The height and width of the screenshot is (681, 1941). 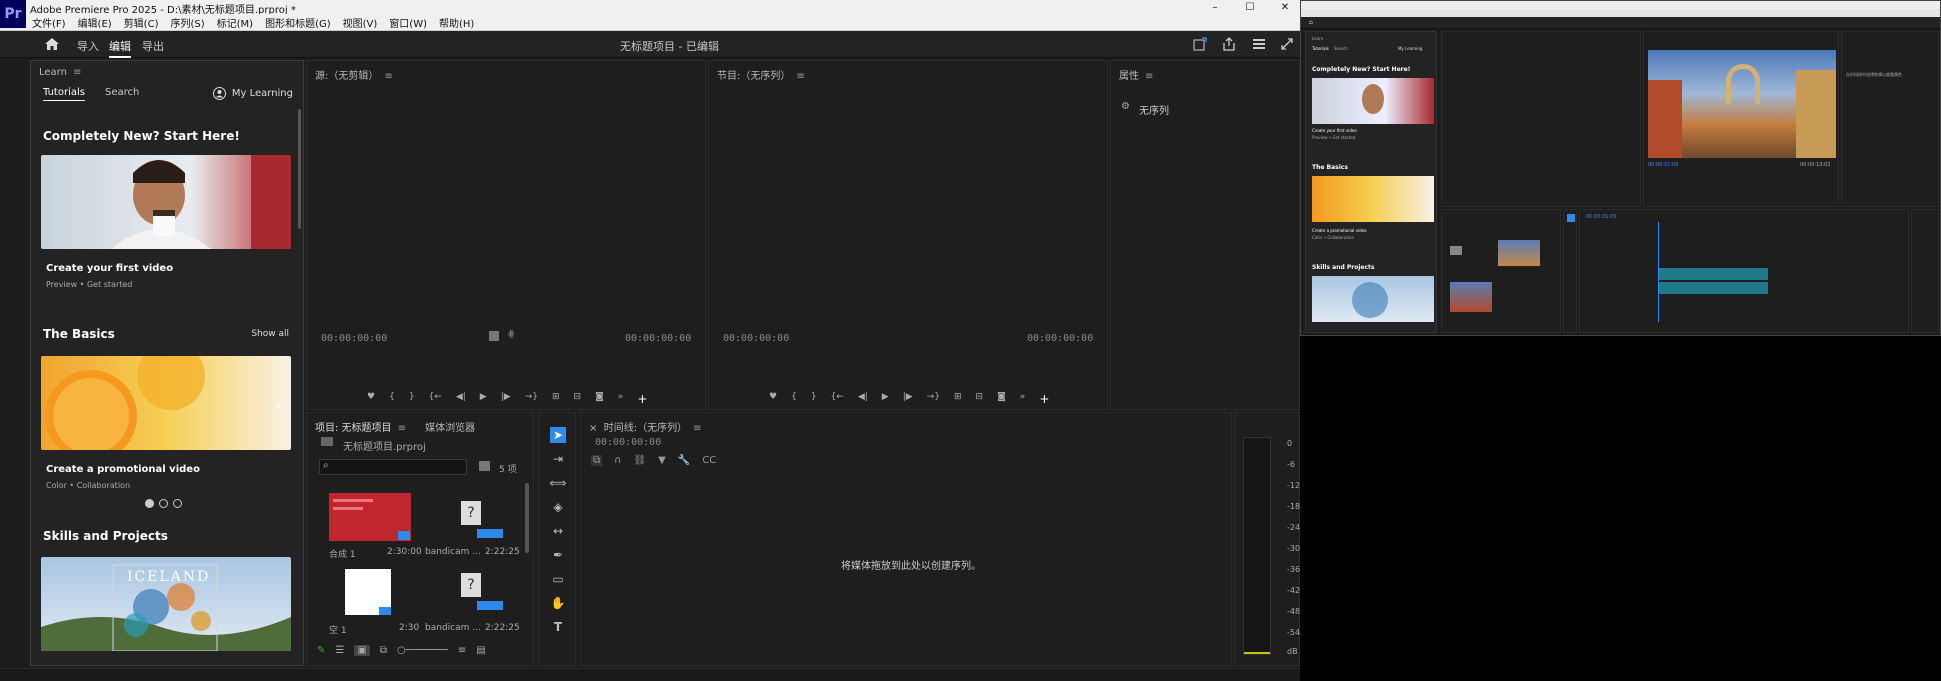 What do you see at coordinates (1250, 7) in the screenshot?
I see `maximize-button: ☐` at bounding box center [1250, 7].